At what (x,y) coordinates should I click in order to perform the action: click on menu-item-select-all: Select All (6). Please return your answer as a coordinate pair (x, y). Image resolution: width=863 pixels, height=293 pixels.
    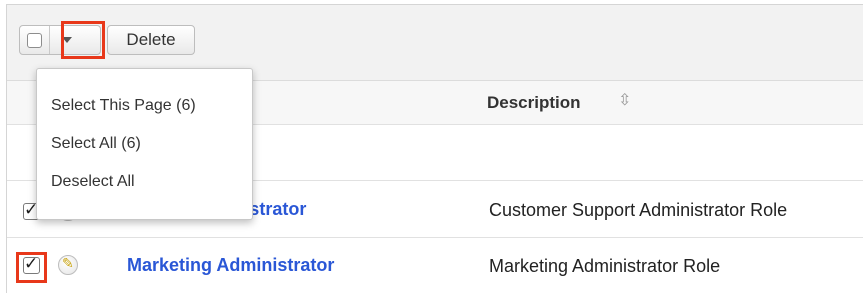
    Looking at the image, I should click on (96, 144).